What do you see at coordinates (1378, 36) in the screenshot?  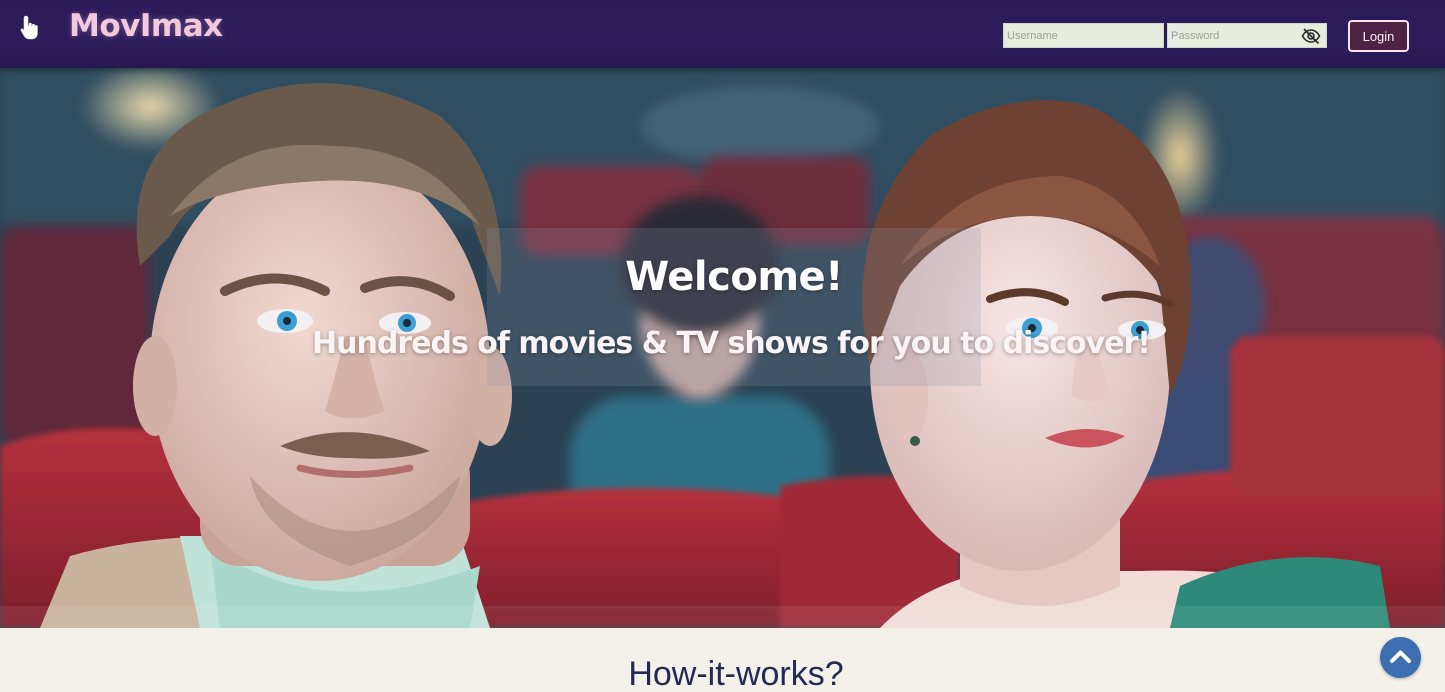 I see `login-button: Login` at bounding box center [1378, 36].